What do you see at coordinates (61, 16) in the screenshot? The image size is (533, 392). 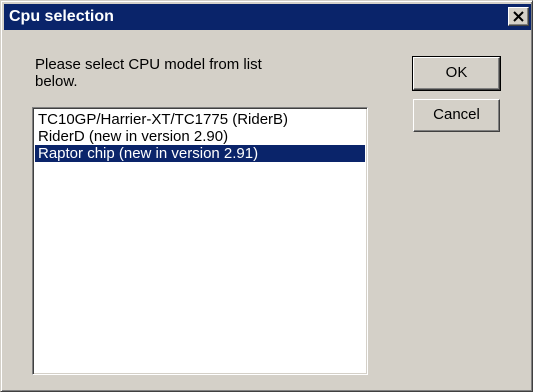 I see `window-title: Cpu selection` at bounding box center [61, 16].